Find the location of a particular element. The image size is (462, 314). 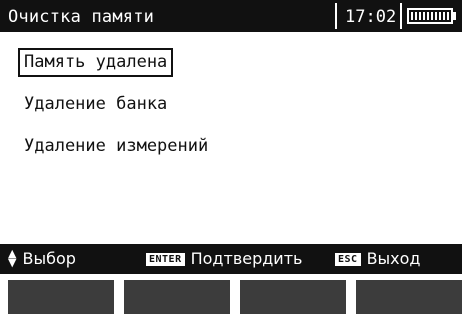

battery-tip is located at coordinates (454, 16).